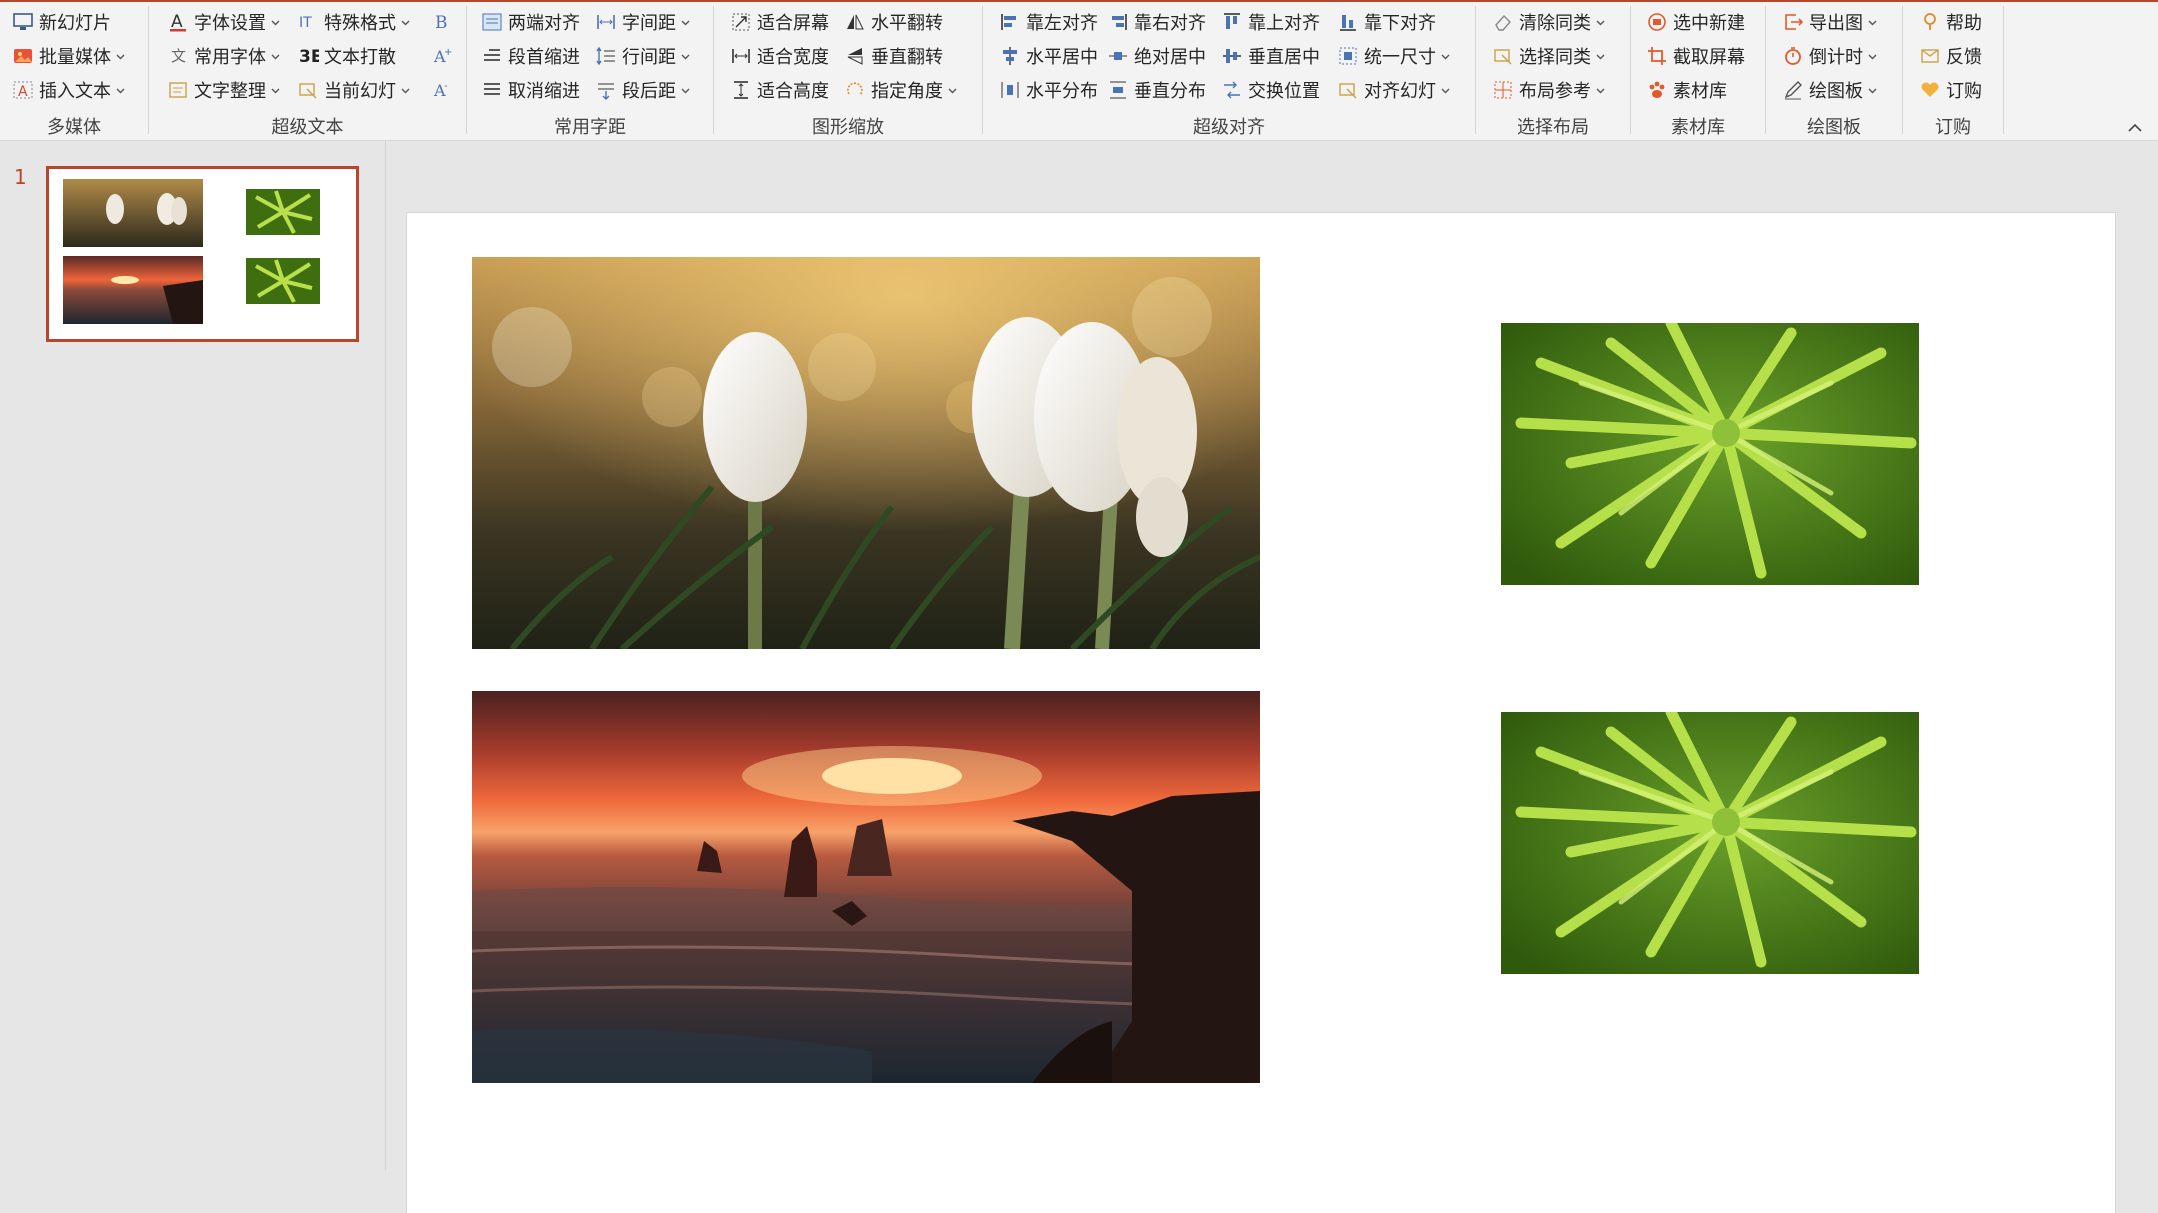  I want to click on bold-icon: B, so click(442, 22).